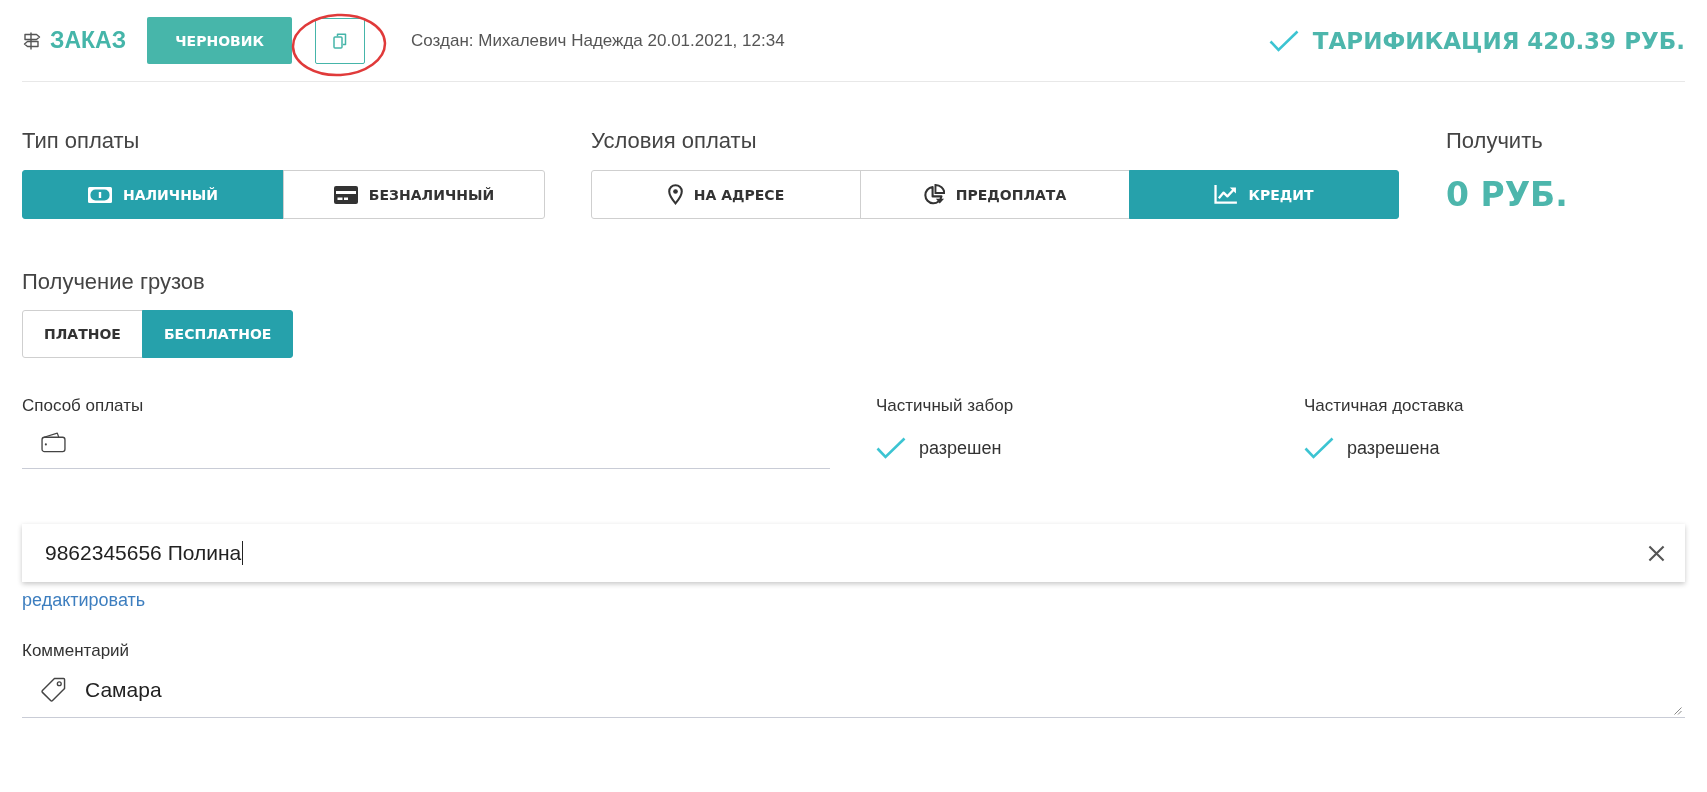 The image size is (1707, 792). What do you see at coordinates (1495, 141) in the screenshot?
I see `receive-label: Получить` at bounding box center [1495, 141].